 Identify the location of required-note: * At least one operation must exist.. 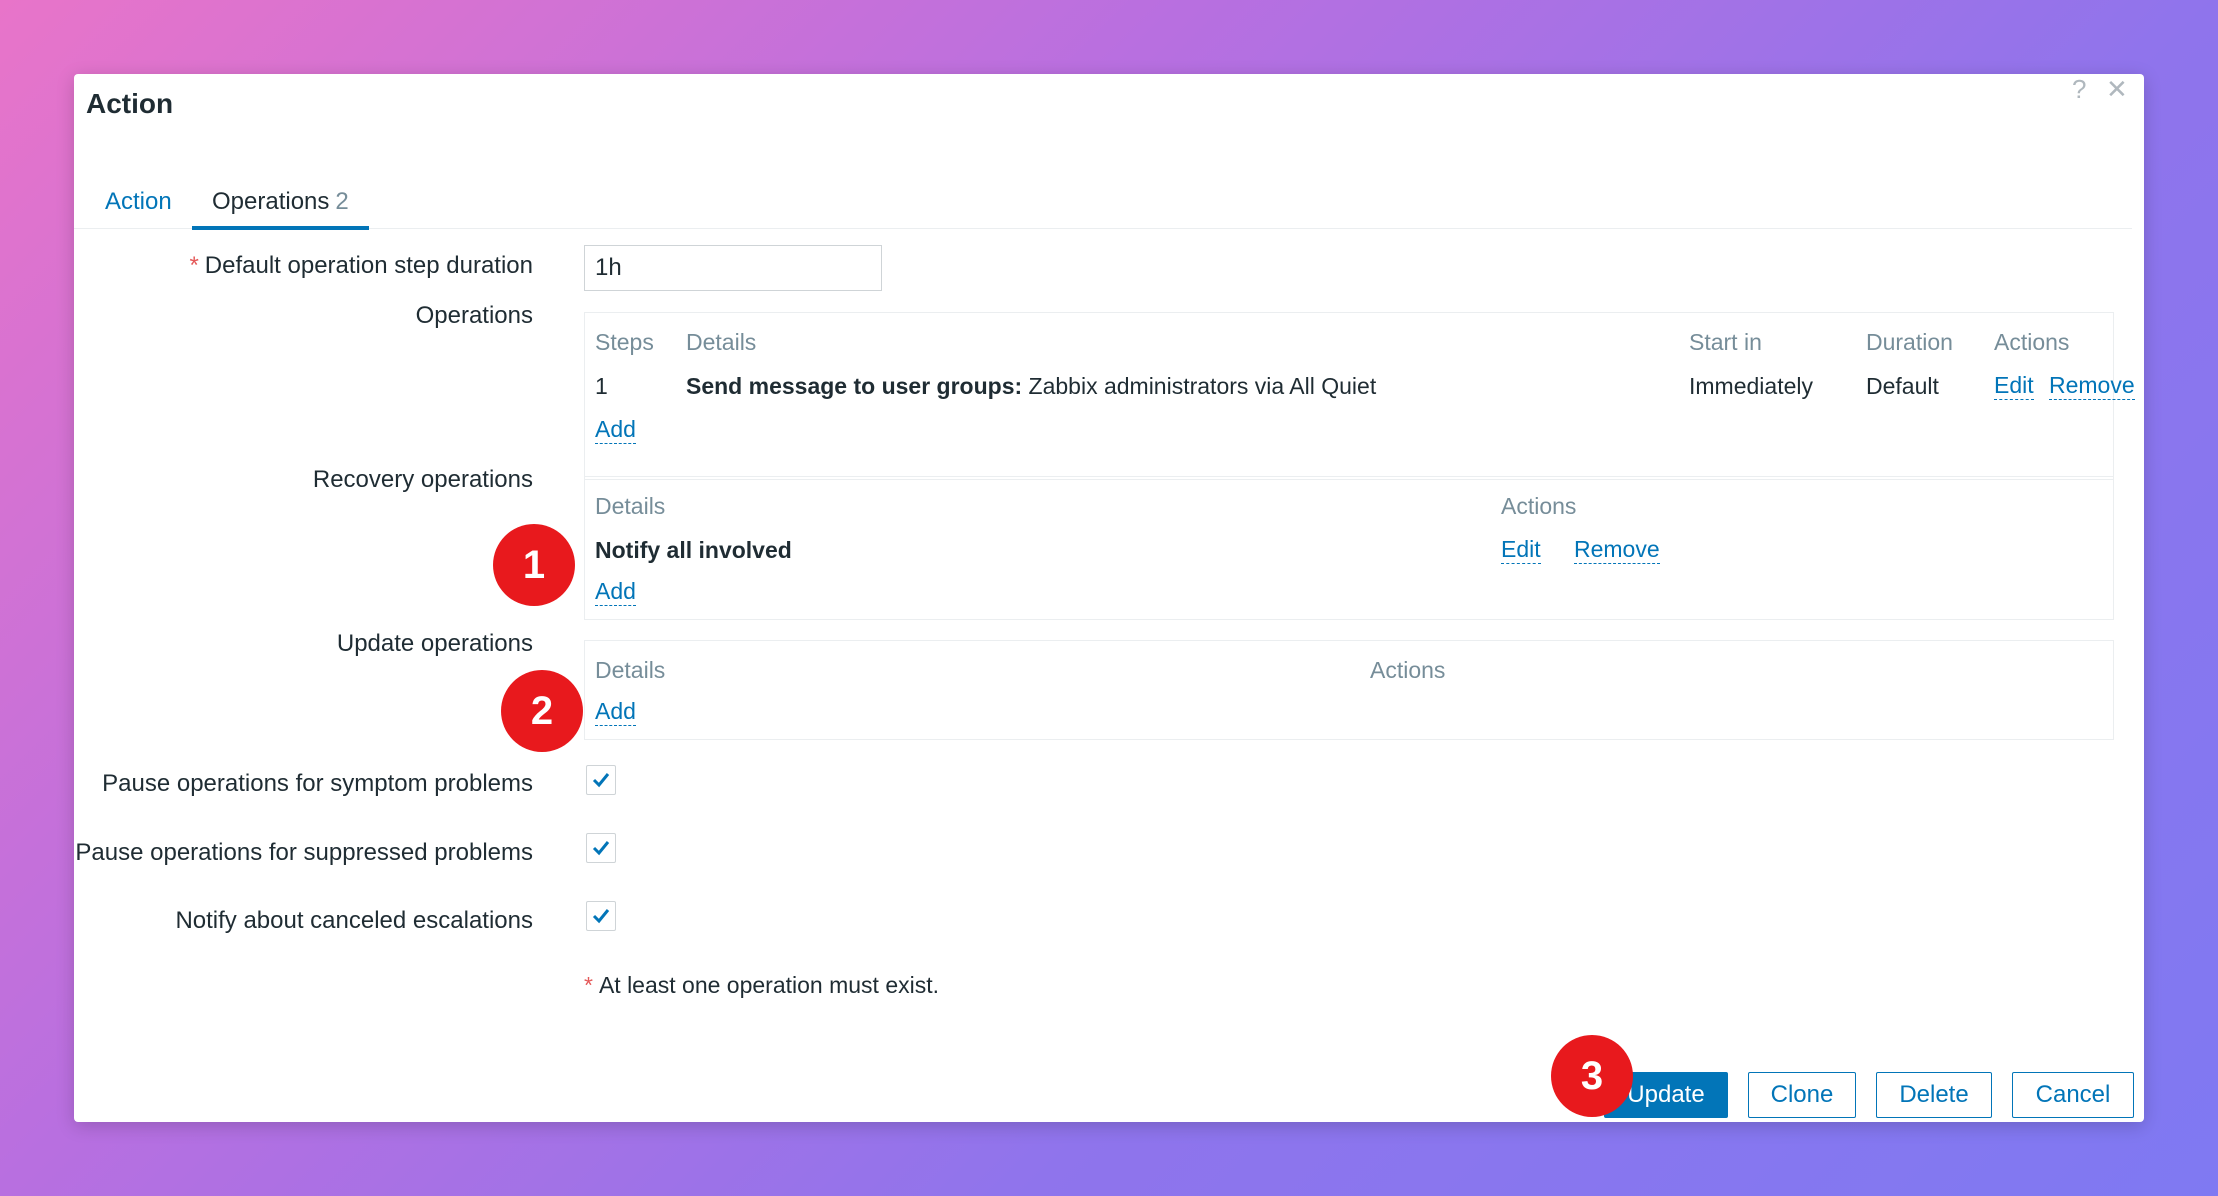
(762, 985).